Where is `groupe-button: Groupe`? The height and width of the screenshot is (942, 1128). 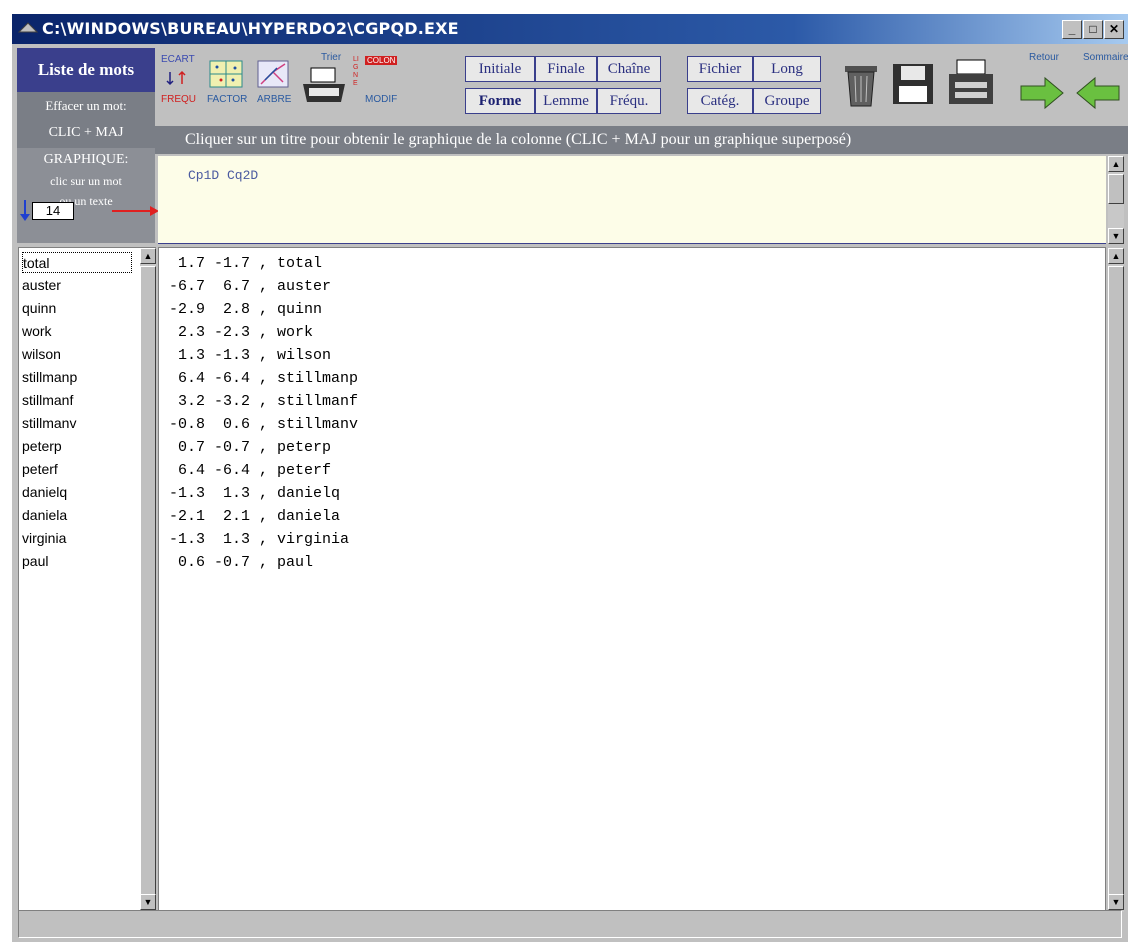
groupe-button: Groupe is located at coordinates (787, 101).